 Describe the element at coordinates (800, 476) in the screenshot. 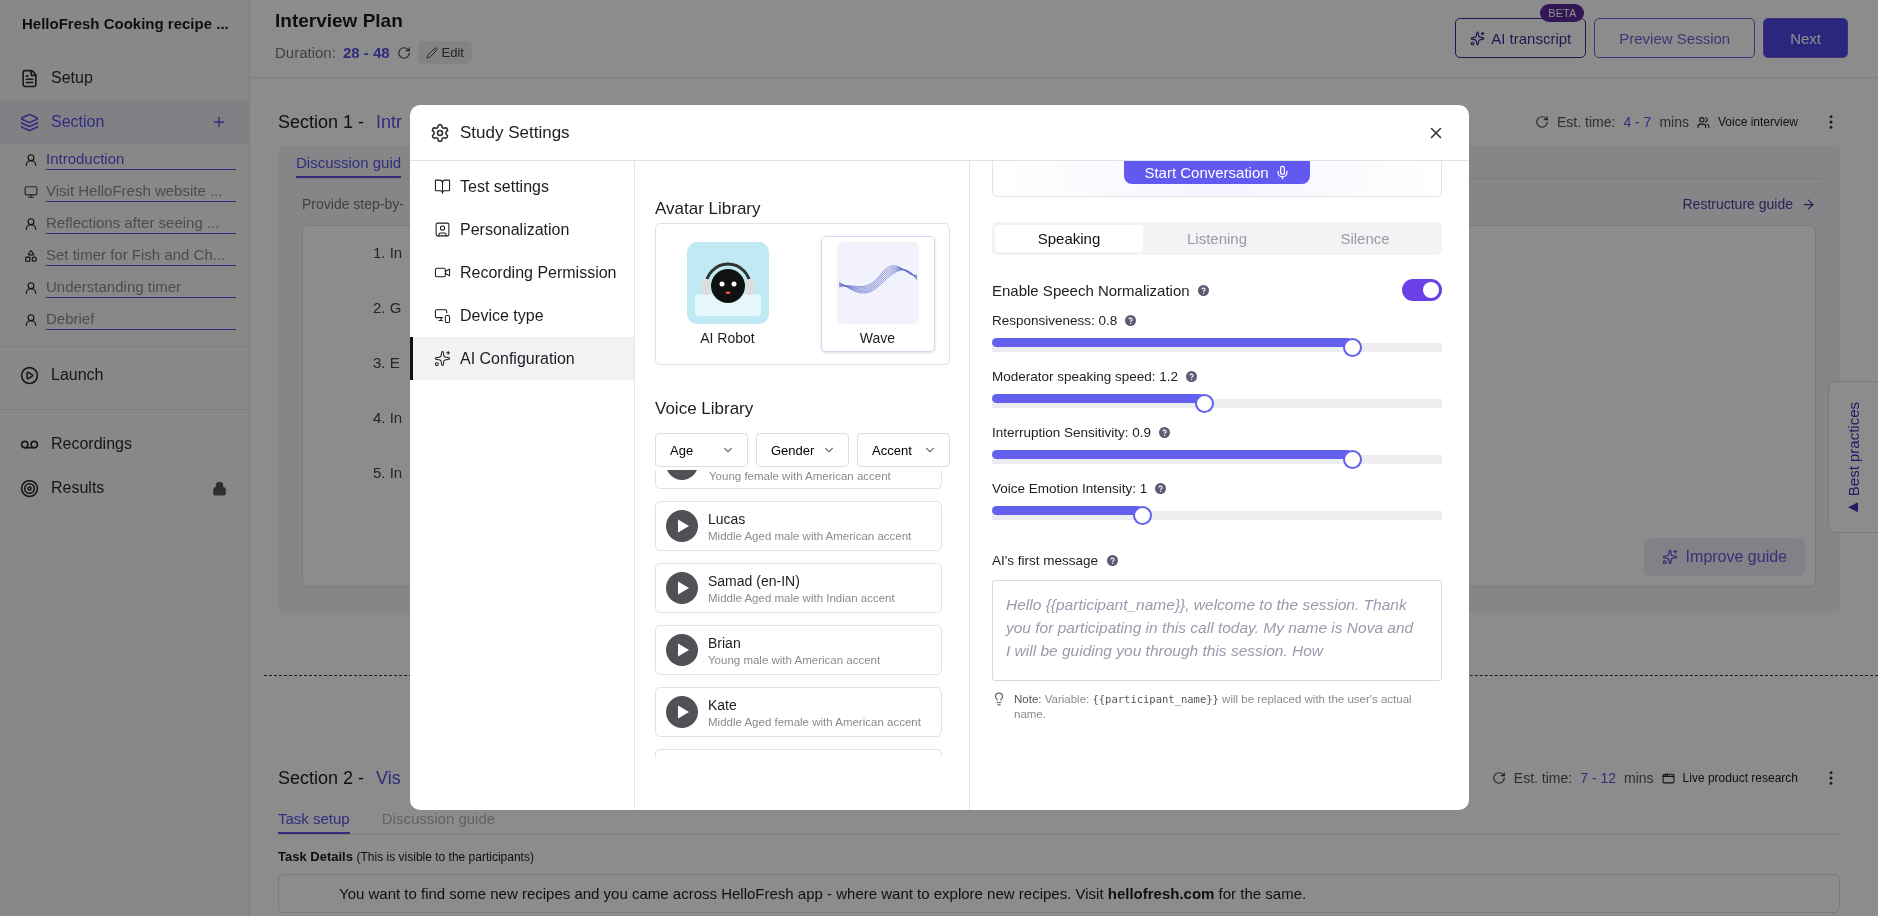

I see `voice-description: Young female with American accent` at that location.